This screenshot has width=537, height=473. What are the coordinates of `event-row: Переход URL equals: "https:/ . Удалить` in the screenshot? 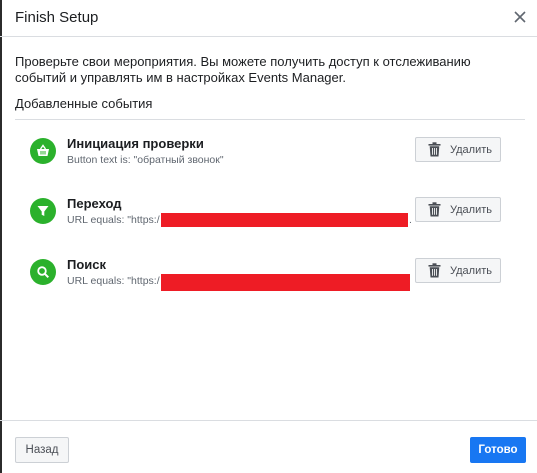 It's located at (270, 216).